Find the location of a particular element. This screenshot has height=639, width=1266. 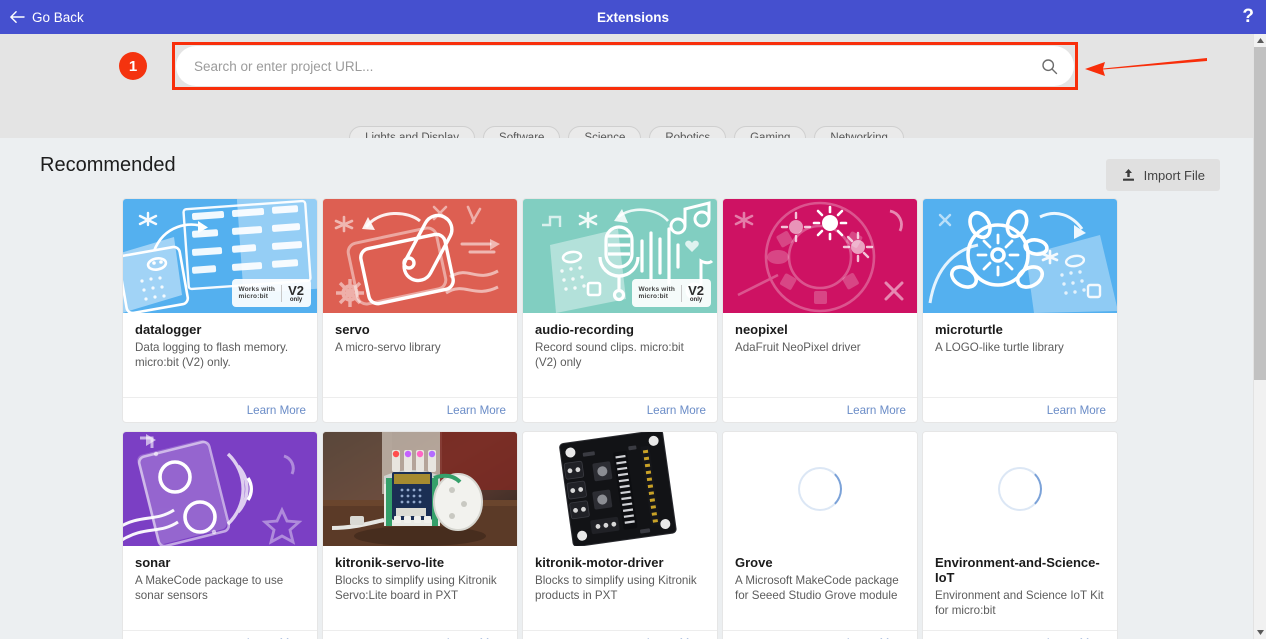

upload-icon is located at coordinates (1128, 175).